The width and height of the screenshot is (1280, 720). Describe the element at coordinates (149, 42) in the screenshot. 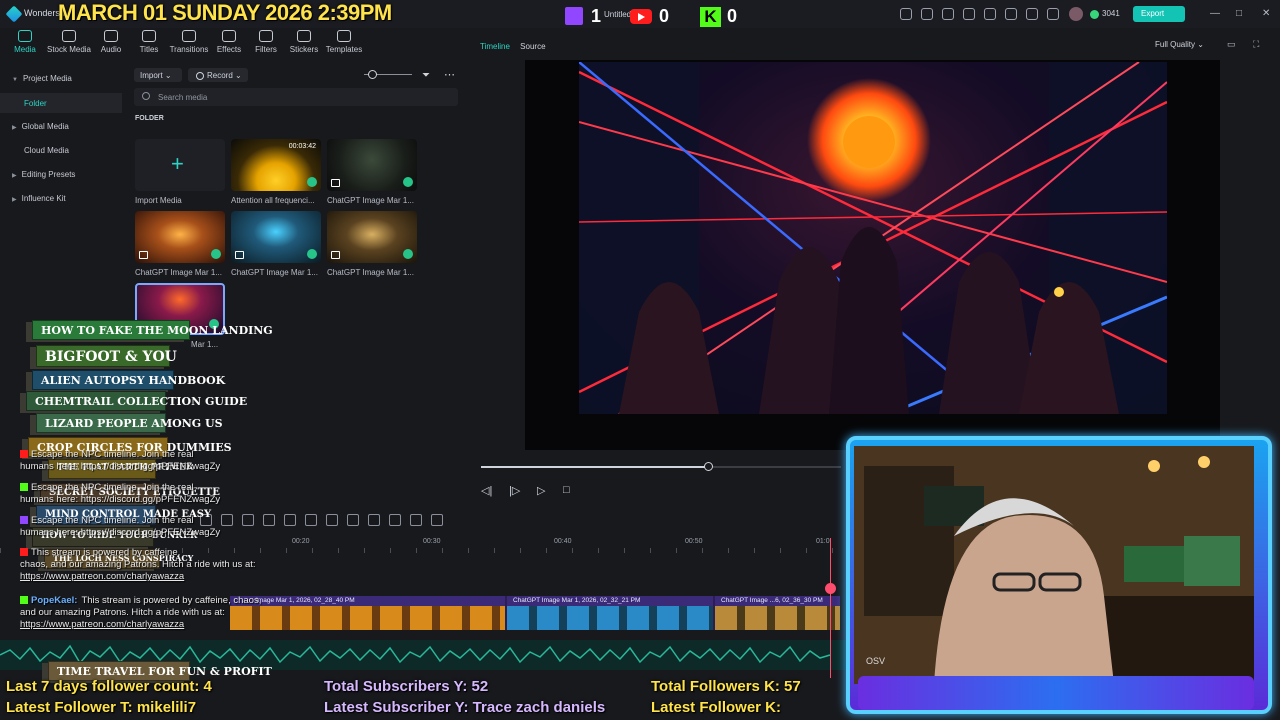

I see `tab-titles: Titles` at that location.